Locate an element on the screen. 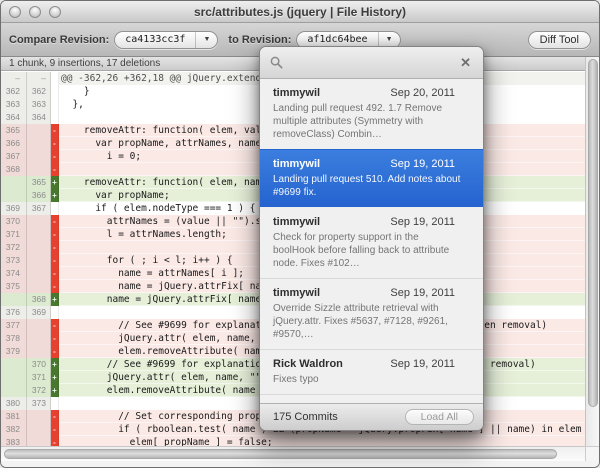  new-line-number: 373 is located at coordinates (39, 403).